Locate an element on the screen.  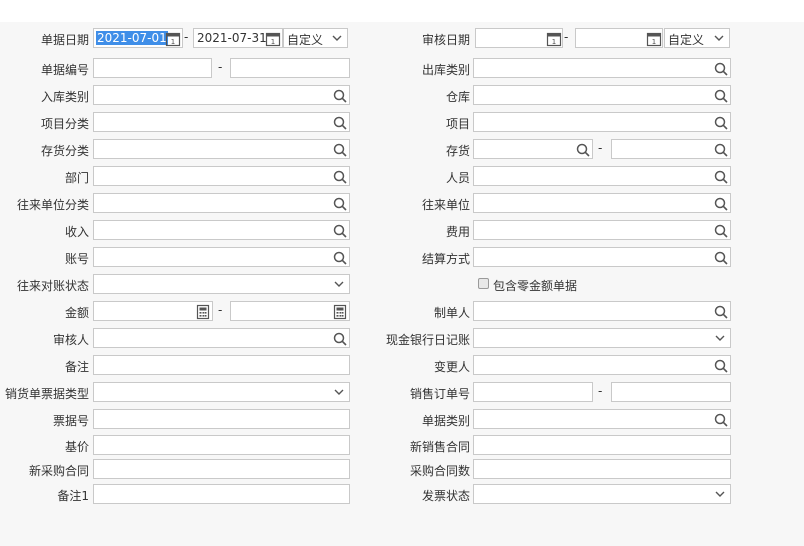
dept-input is located at coordinates (221, 176).